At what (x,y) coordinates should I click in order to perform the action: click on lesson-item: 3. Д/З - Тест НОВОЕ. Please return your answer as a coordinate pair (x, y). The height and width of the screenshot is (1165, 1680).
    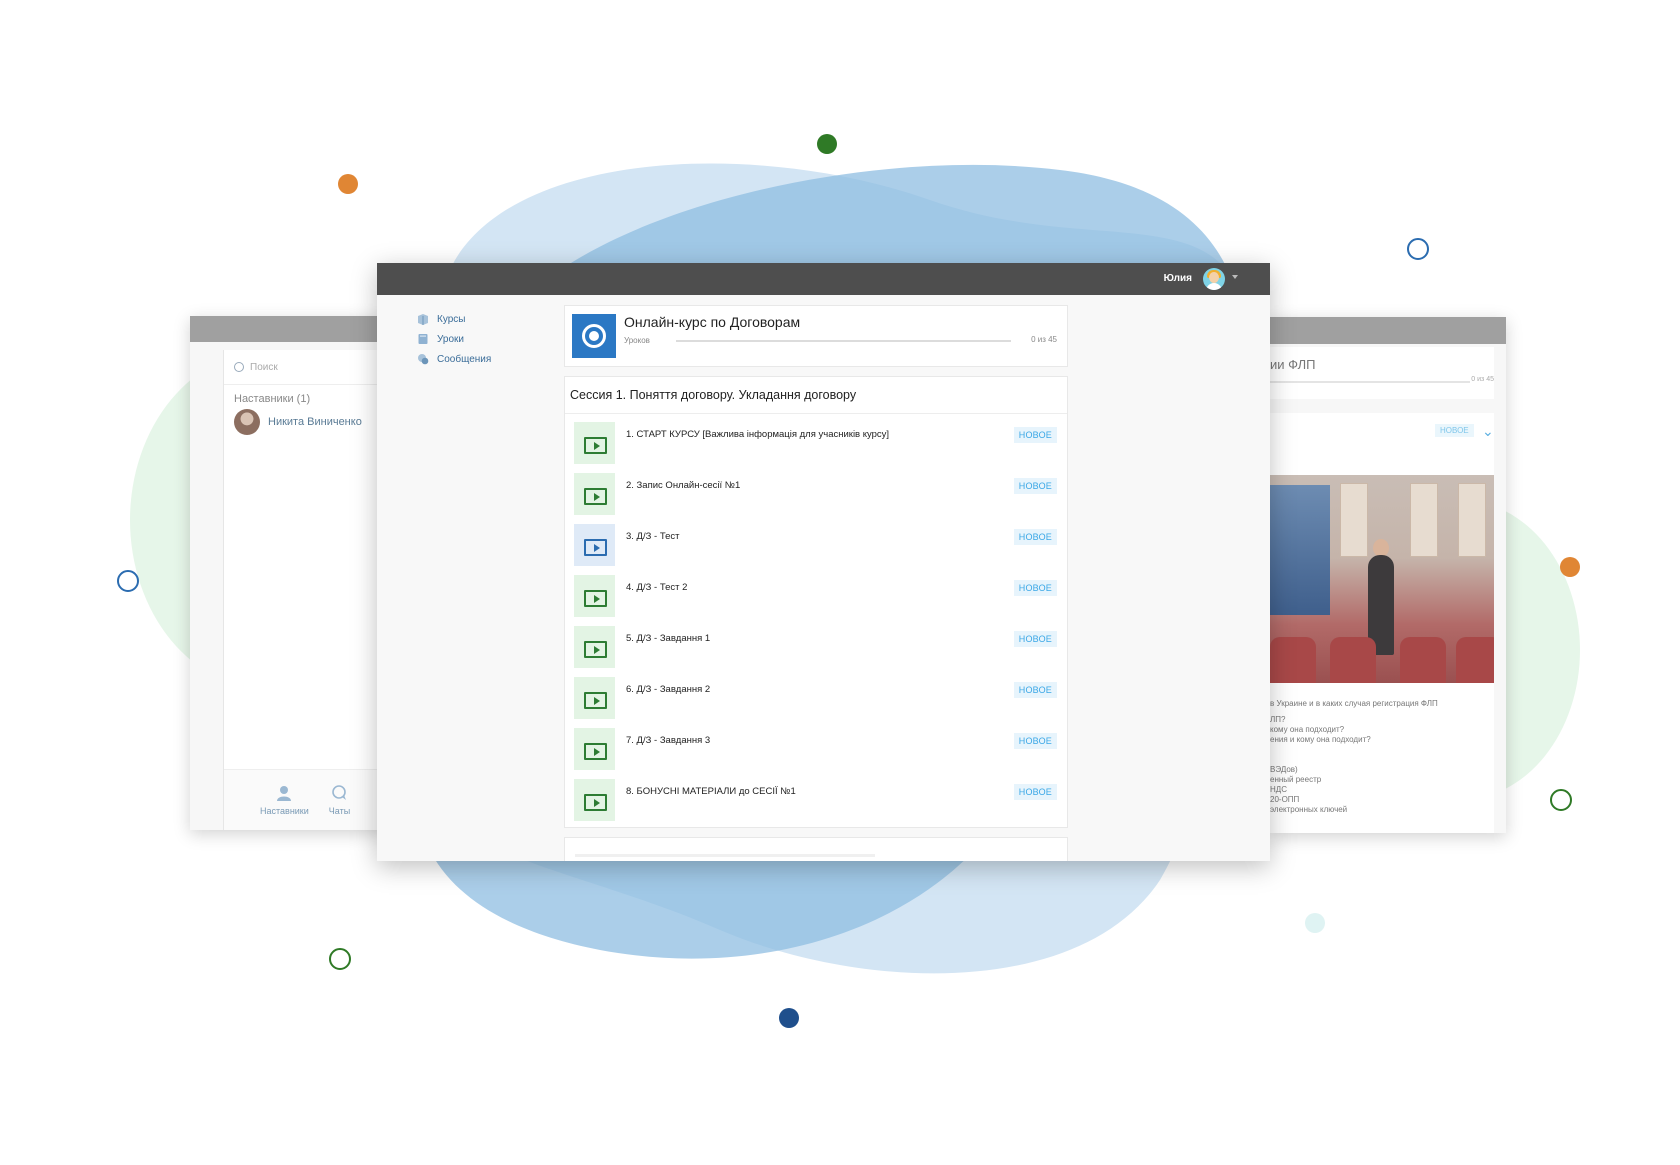
    Looking at the image, I should click on (816, 541).